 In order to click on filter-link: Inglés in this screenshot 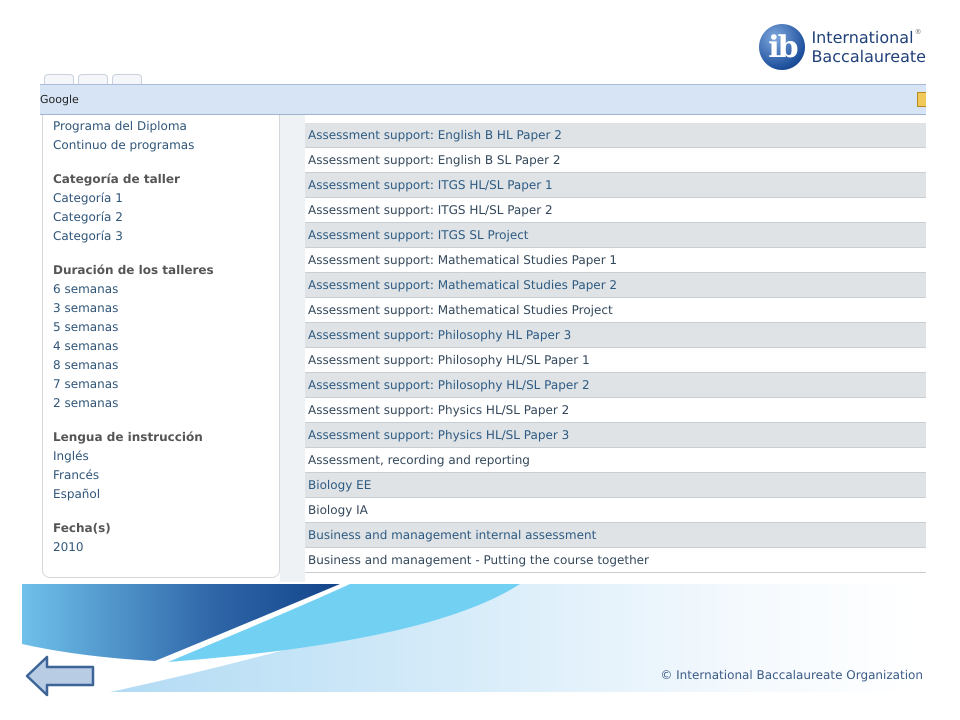, I will do `click(71, 456)`.